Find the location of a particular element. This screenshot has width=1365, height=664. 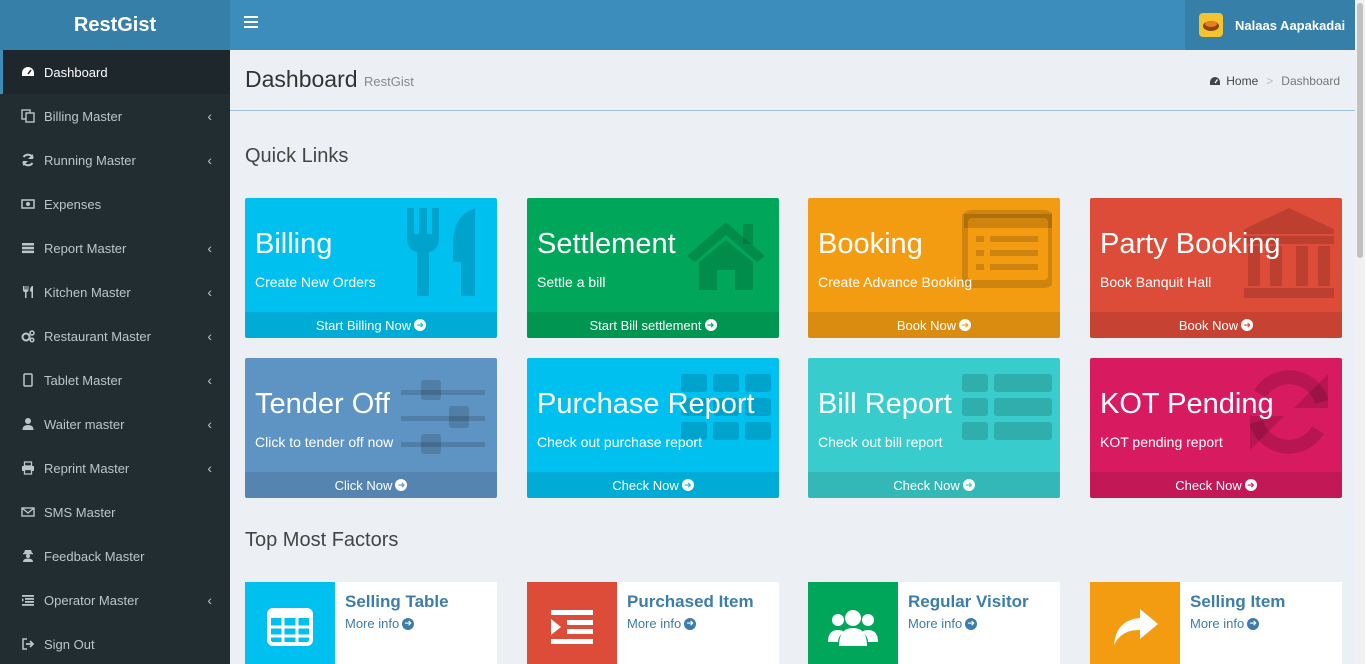

sidebar-item-label: Feedback Master is located at coordinates (94, 556).